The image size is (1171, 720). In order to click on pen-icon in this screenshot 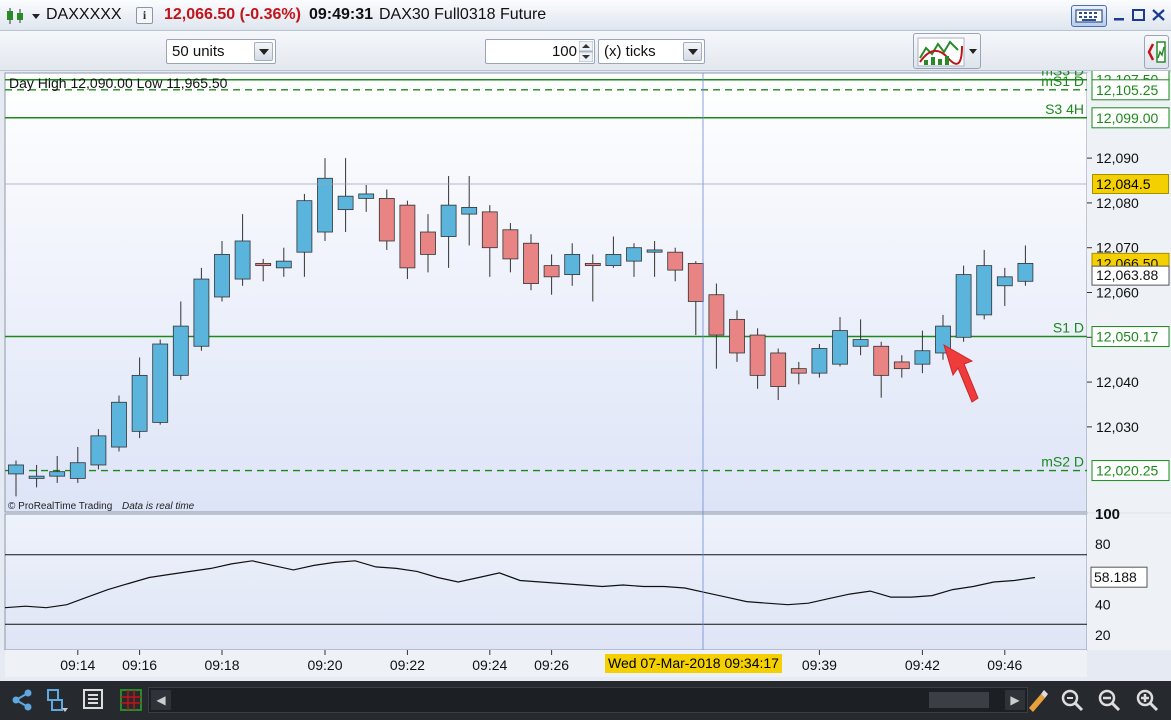, I will do `click(1037, 700)`.